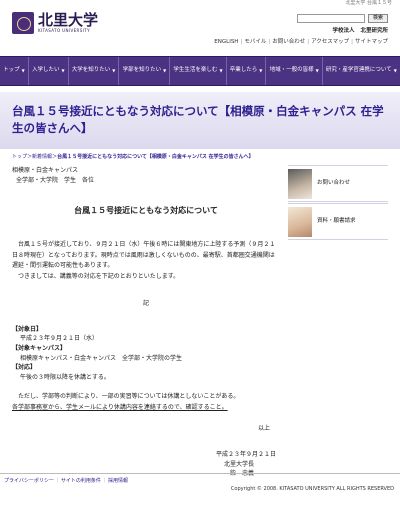 The width and height of the screenshot is (400, 510). Describe the element at coordinates (39, 348) in the screenshot. I see `detail-campus-heading: 【対象キャンパス】` at that location.